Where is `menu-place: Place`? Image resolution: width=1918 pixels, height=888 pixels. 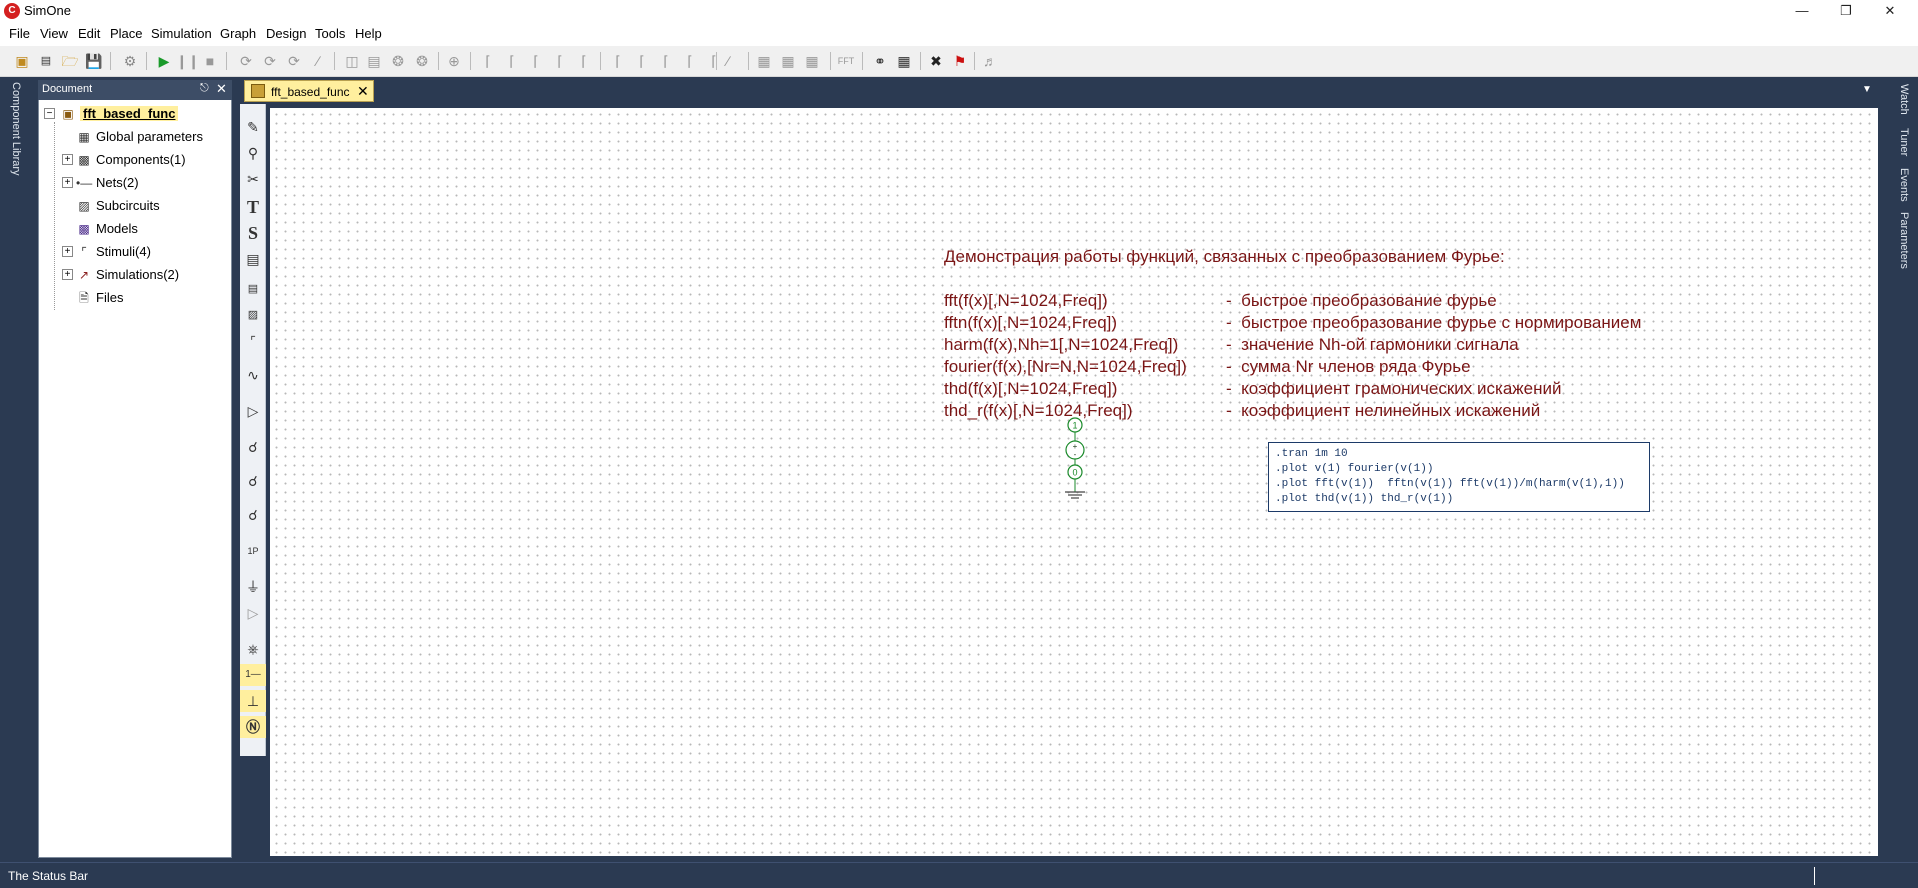 menu-place: Place is located at coordinates (126, 33).